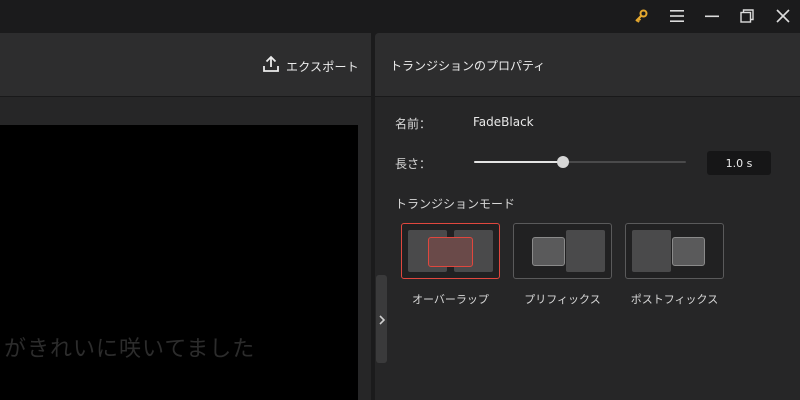  I want to click on mode-postfix-card, so click(674, 251).